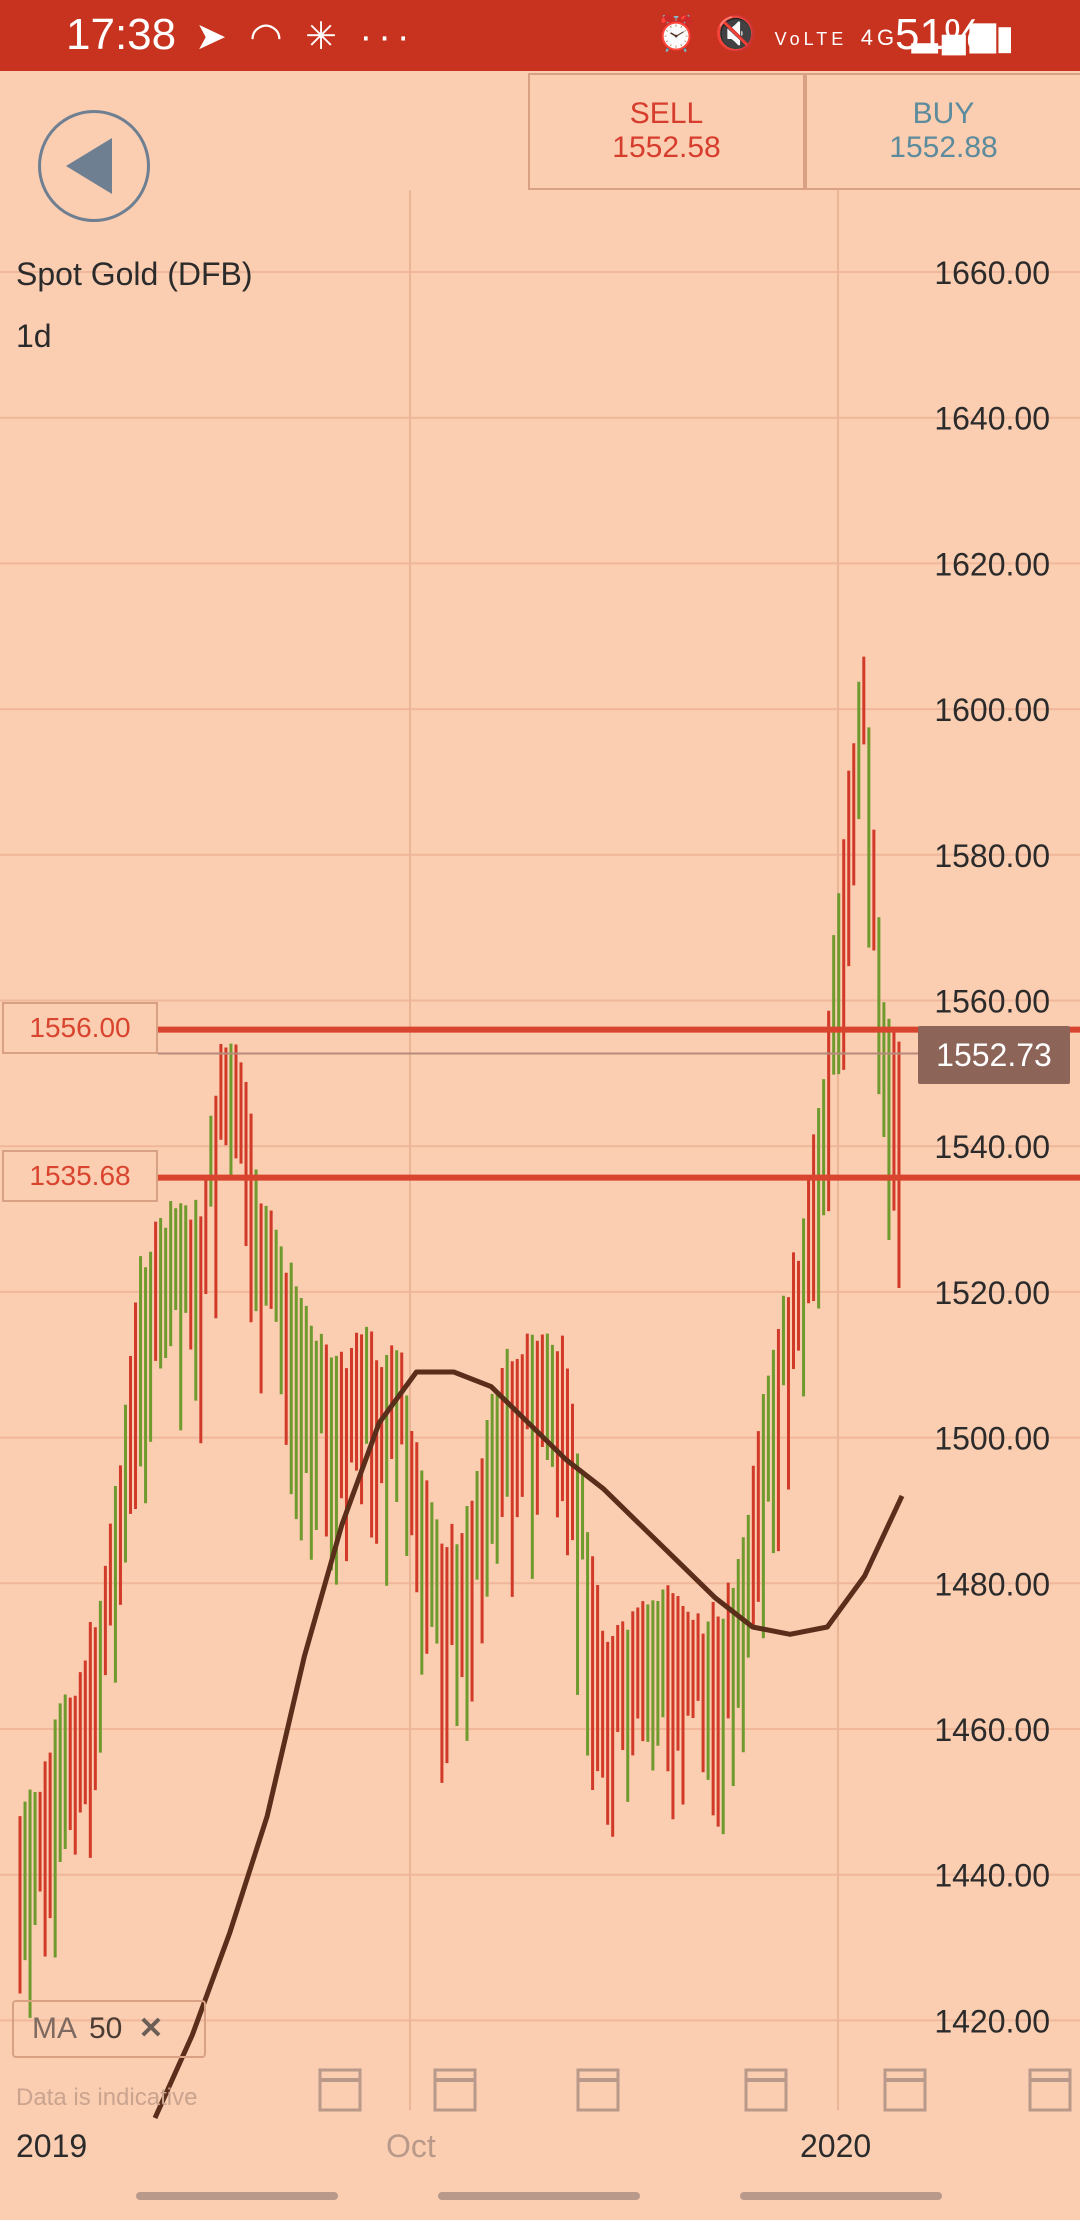 The width and height of the screenshot is (1080, 2220). I want to click on x-axis-label-2019: 2019, so click(52, 2146).